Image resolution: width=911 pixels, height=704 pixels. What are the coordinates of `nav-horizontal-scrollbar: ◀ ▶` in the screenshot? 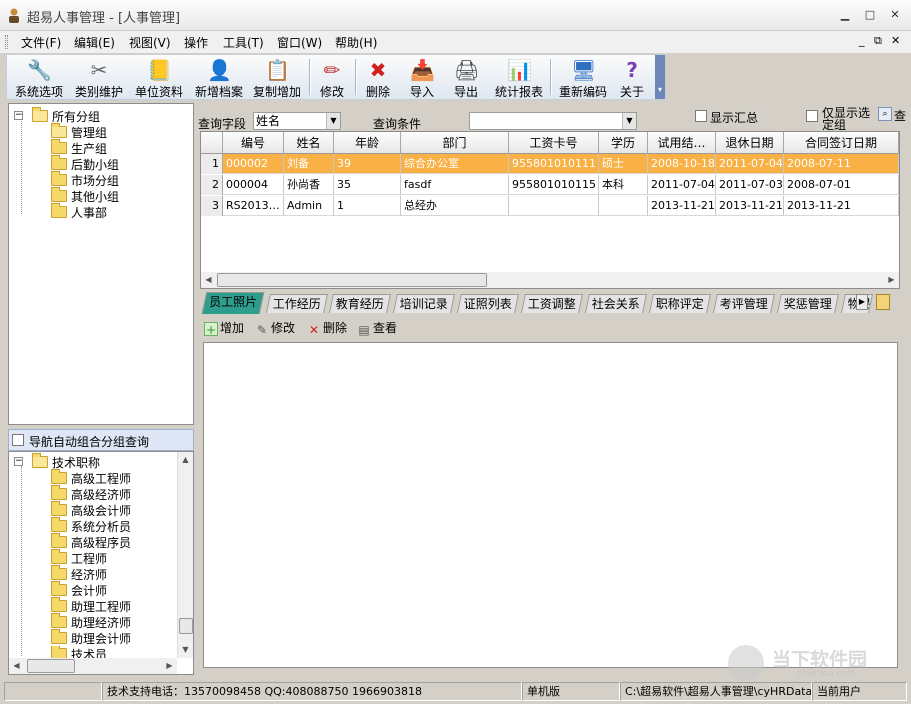 It's located at (93, 666).